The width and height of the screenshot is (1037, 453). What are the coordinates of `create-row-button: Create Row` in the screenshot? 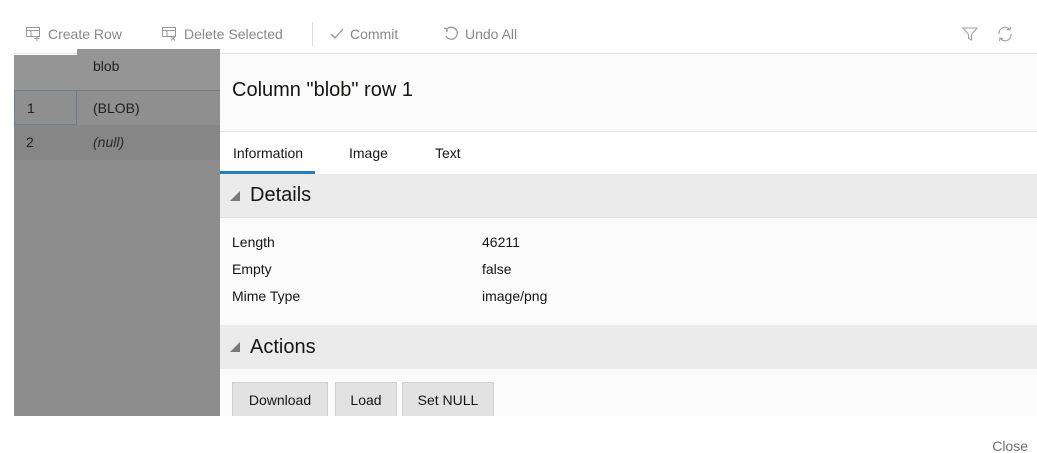 It's located at (74, 34).